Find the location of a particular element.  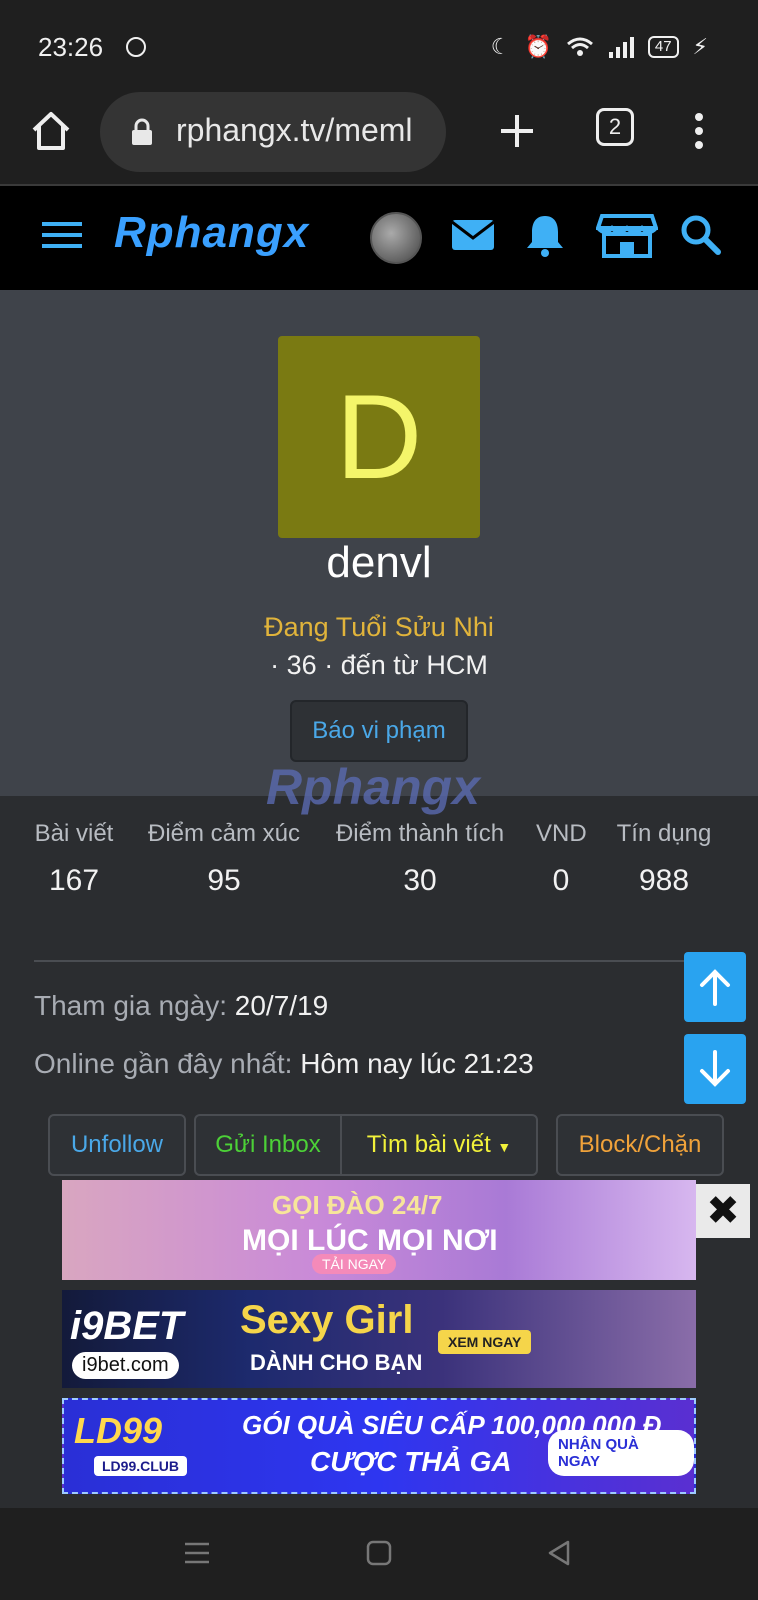

last-online-row: Online gần đây nhất: Hôm nay lúc 21:23 is located at coordinates (284, 1064).